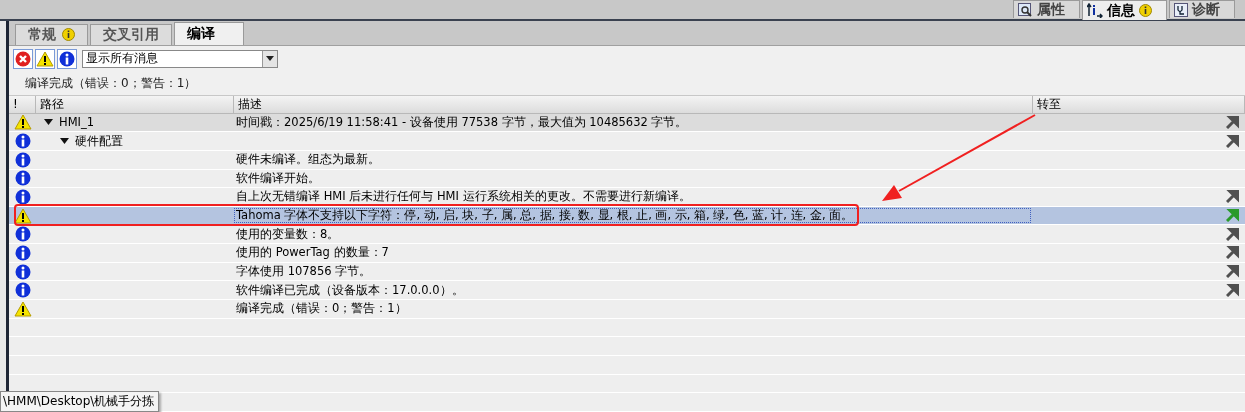  Describe the element at coordinates (99, 141) in the screenshot. I see `path-text: 硬件配置` at that location.